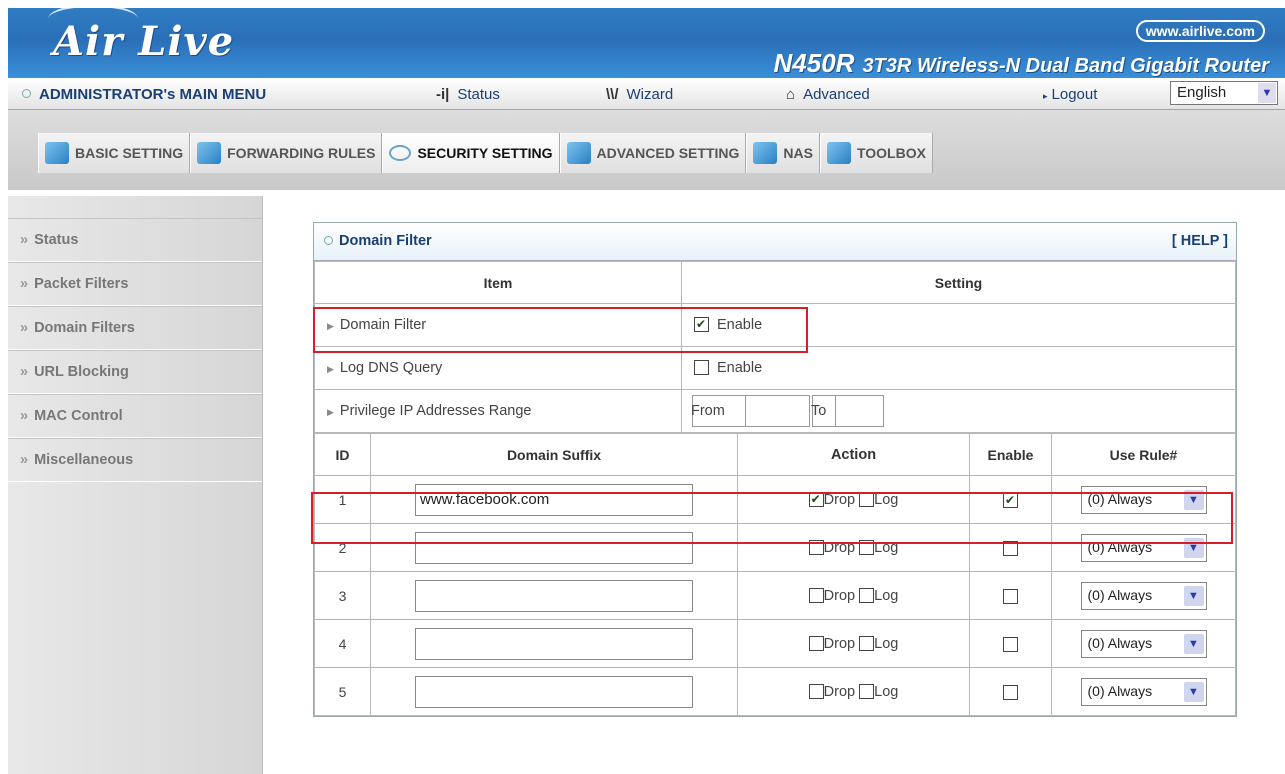  What do you see at coordinates (639, 94) in the screenshot?
I see `menu-wizard: \\/Wizard` at bounding box center [639, 94].